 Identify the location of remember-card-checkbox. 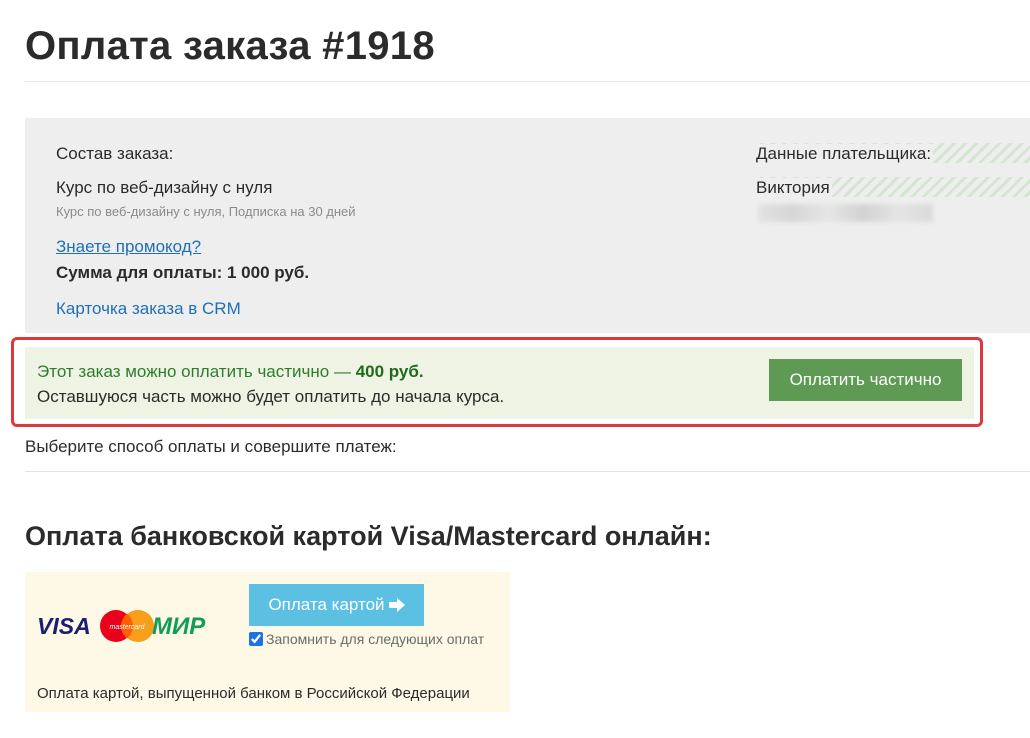
(256, 639).